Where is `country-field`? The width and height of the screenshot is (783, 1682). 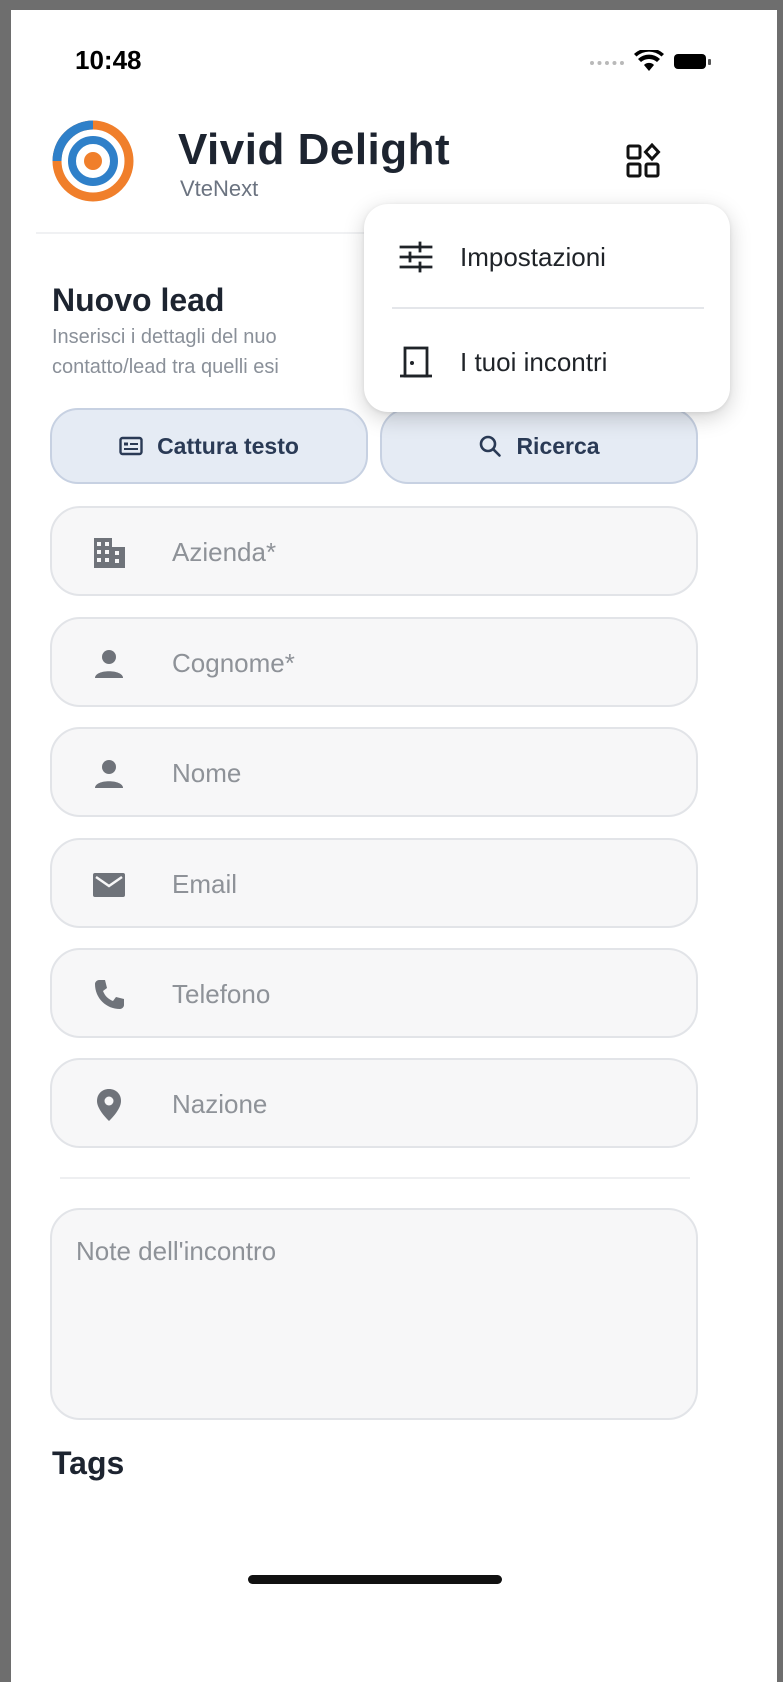
country-field is located at coordinates (374, 1103).